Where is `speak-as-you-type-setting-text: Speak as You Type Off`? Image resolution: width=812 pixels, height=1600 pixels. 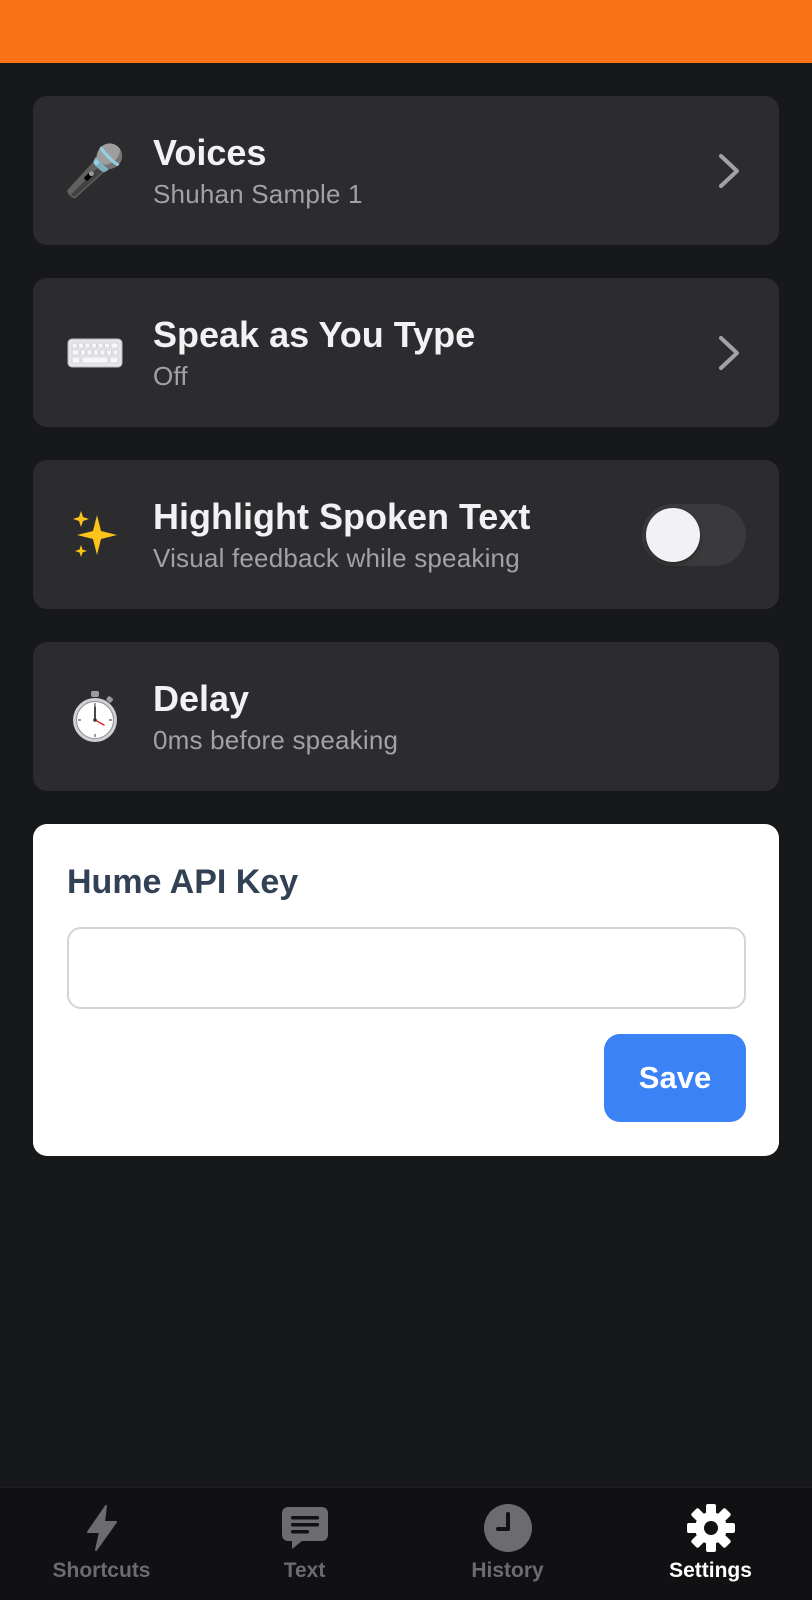 speak-as-you-type-setting-text: Speak as You Type Off is located at coordinates (314, 354).